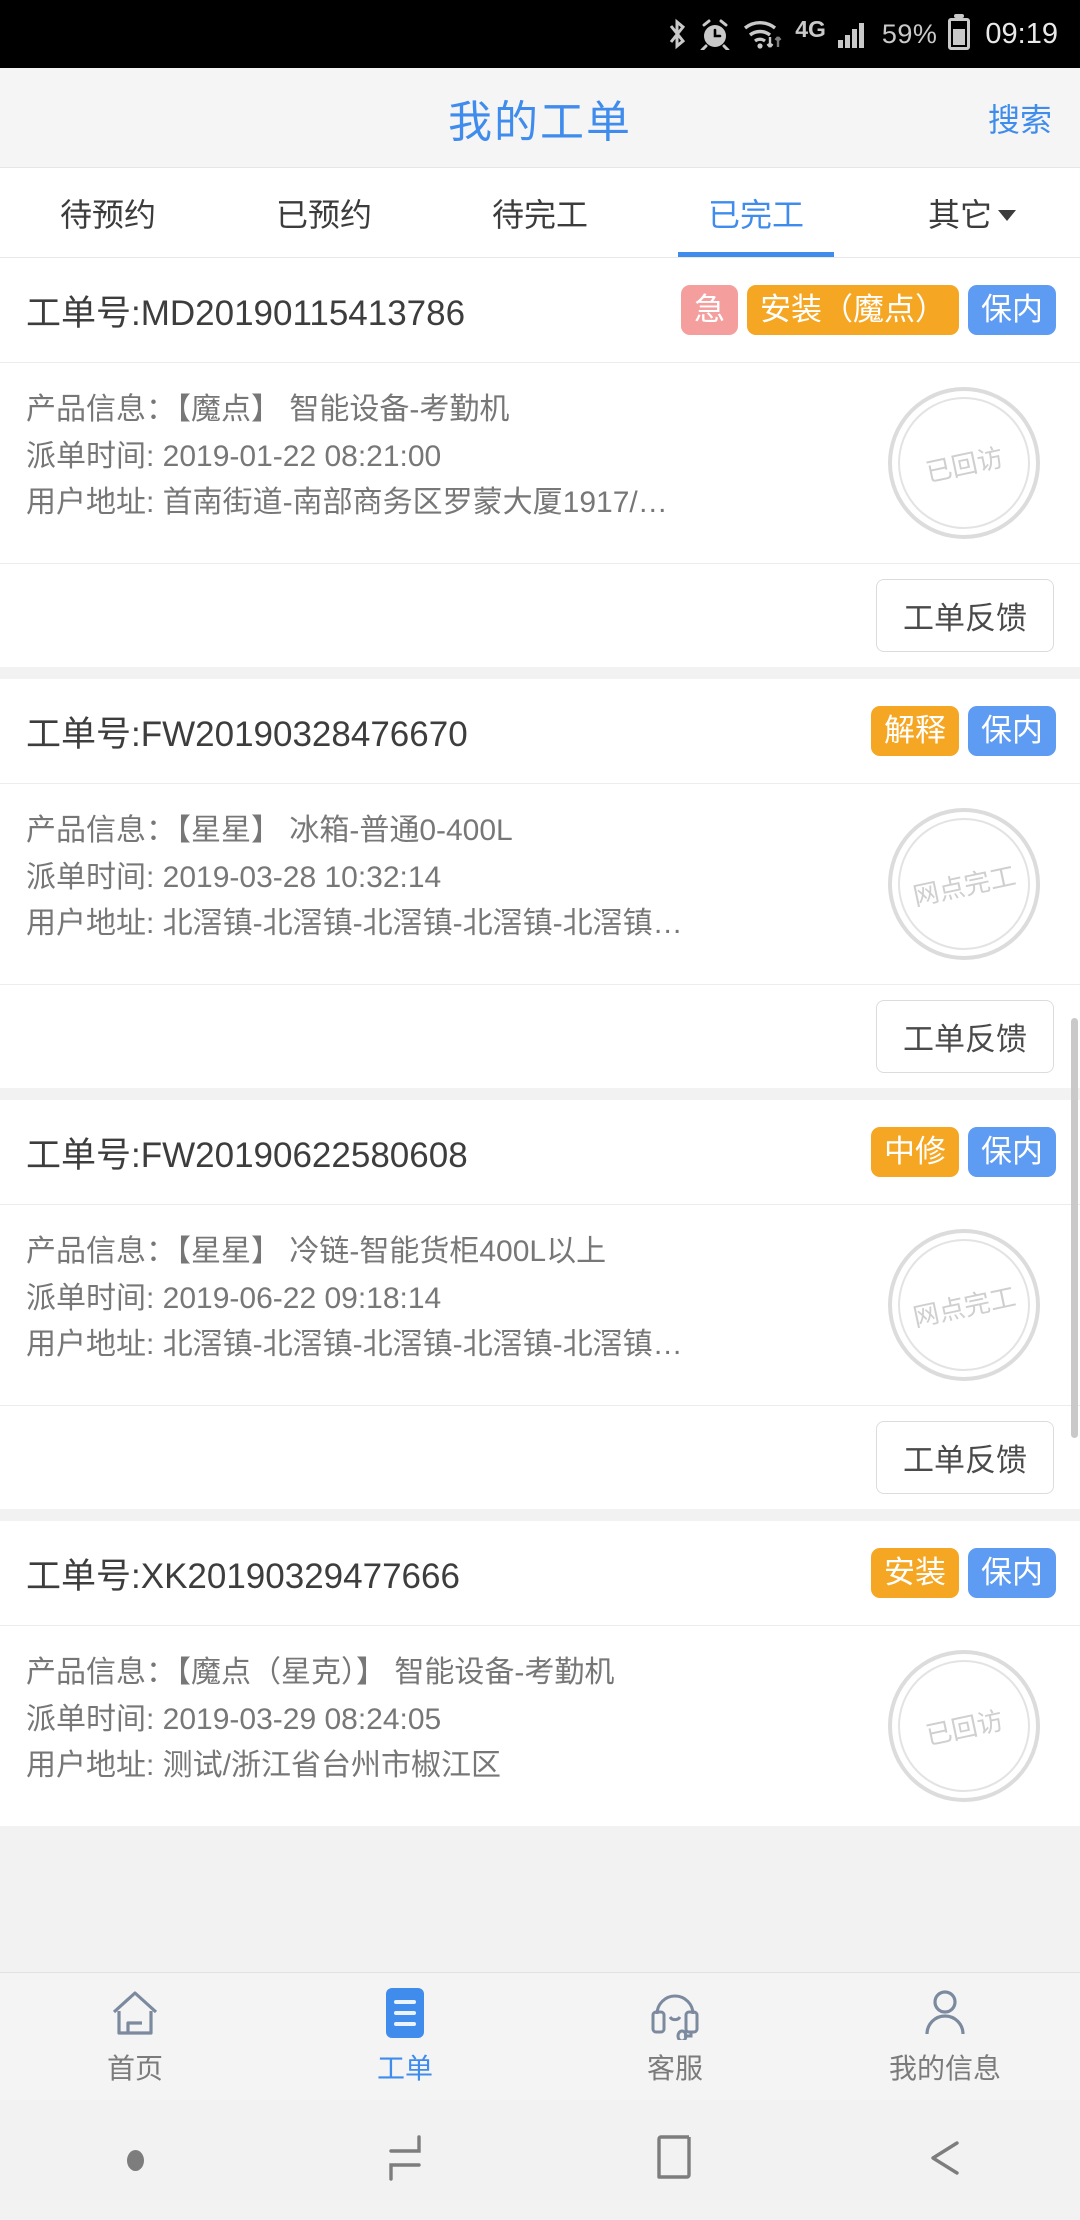  What do you see at coordinates (854, 34) in the screenshot?
I see `signal-icon` at bounding box center [854, 34].